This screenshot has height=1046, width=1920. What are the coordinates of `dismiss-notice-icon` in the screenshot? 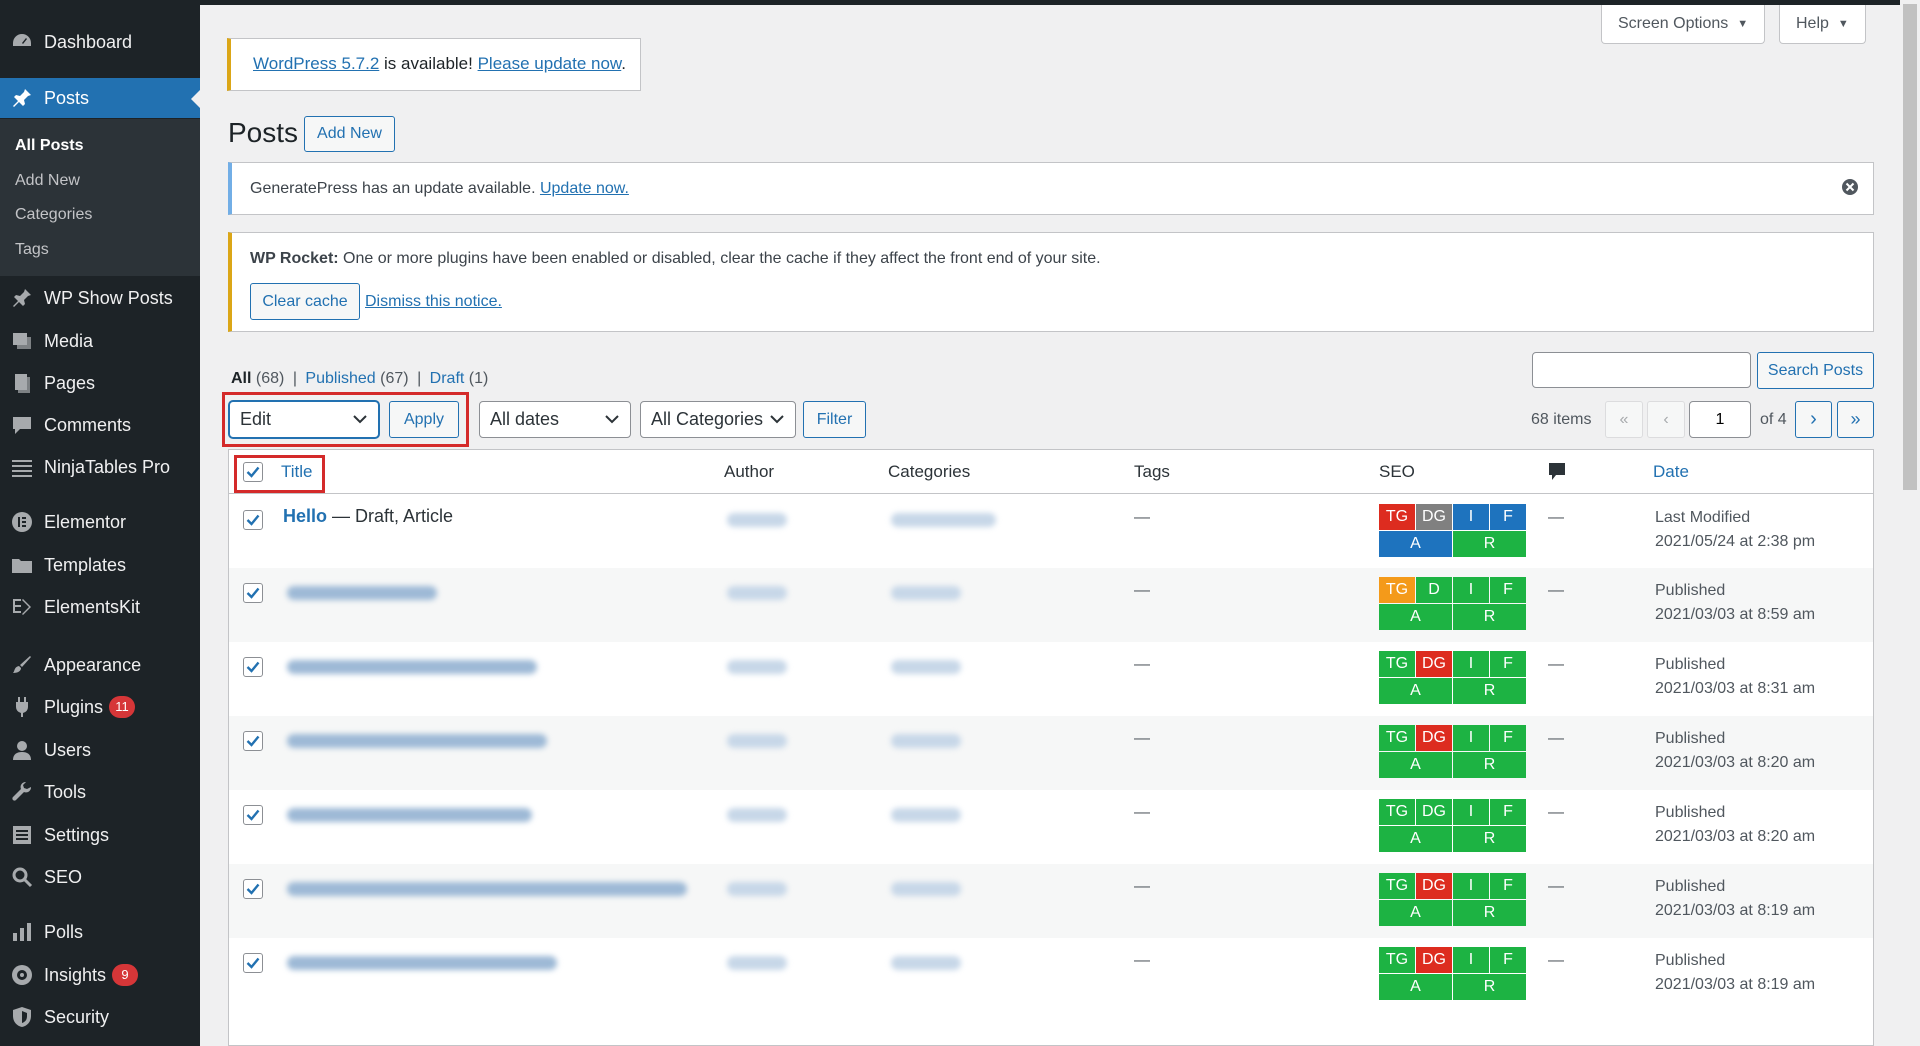 It's located at (1850, 187).